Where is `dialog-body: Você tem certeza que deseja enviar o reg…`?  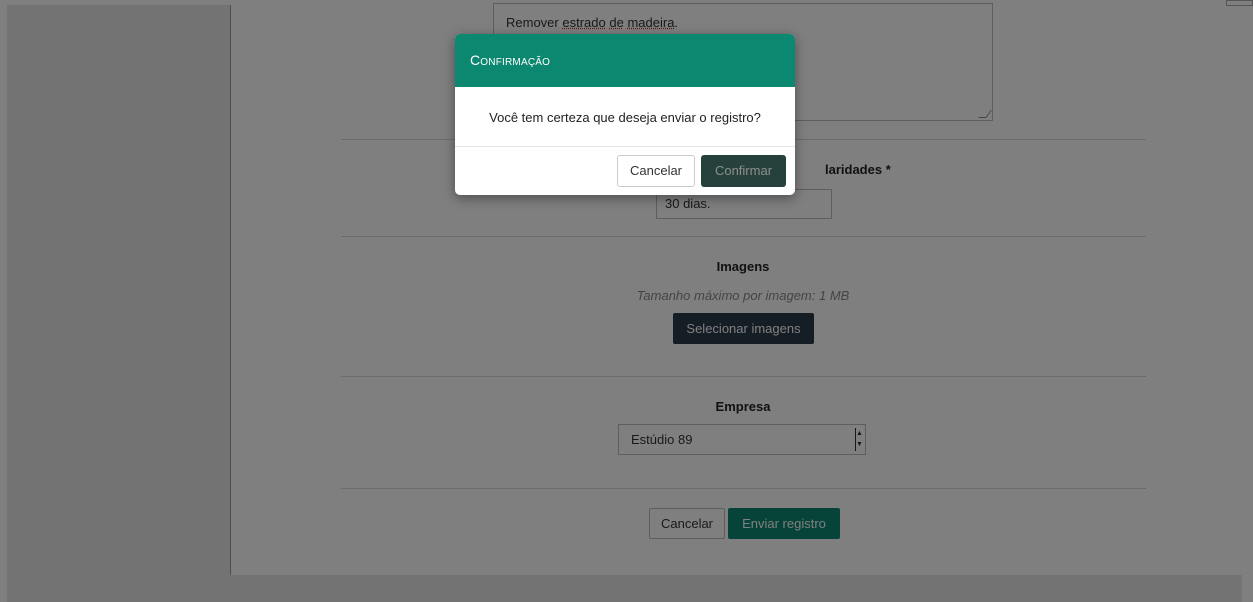 dialog-body: Você tem certeza que deseja enviar o reg… is located at coordinates (625, 117).